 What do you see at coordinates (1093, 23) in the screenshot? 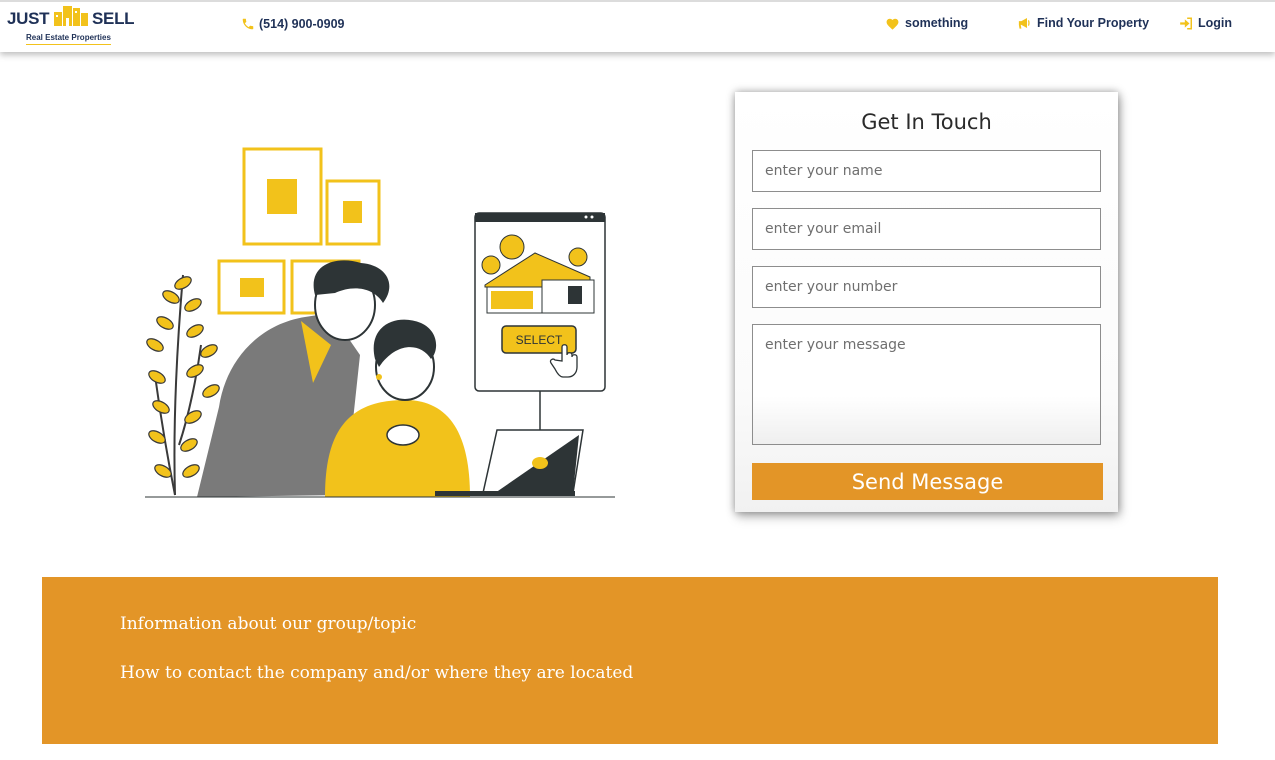
I see `nav-label: Find Your Property` at bounding box center [1093, 23].